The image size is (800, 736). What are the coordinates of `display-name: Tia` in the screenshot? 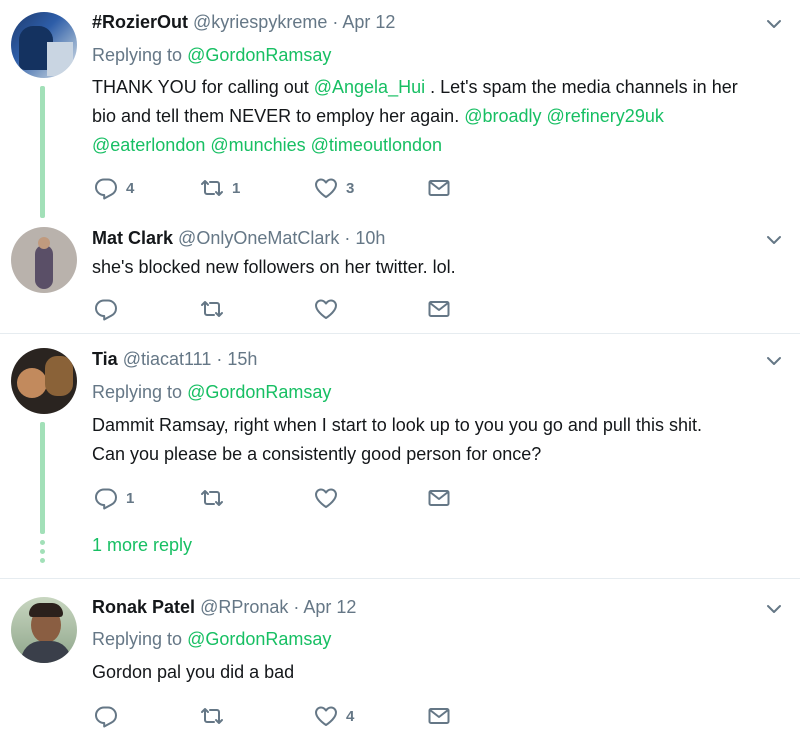 It's located at (105, 359).